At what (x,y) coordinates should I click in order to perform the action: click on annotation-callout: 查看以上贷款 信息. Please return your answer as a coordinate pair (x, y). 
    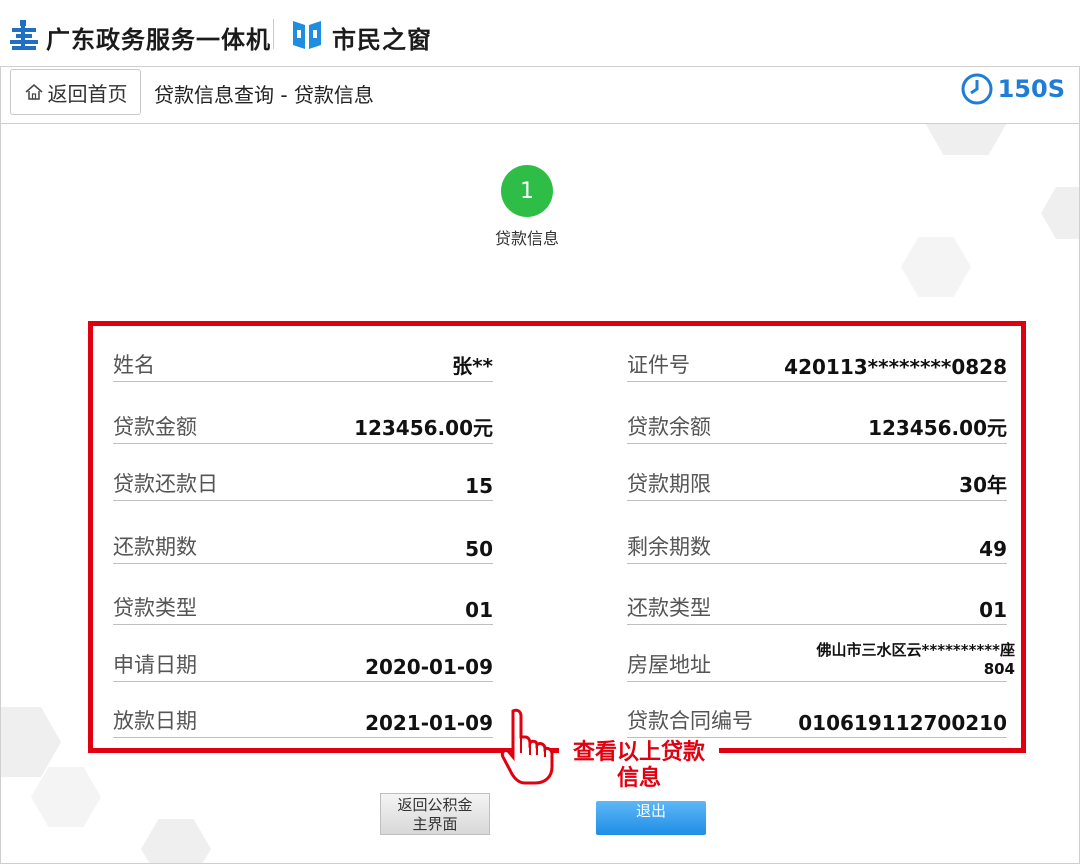
    Looking at the image, I should click on (639, 766).